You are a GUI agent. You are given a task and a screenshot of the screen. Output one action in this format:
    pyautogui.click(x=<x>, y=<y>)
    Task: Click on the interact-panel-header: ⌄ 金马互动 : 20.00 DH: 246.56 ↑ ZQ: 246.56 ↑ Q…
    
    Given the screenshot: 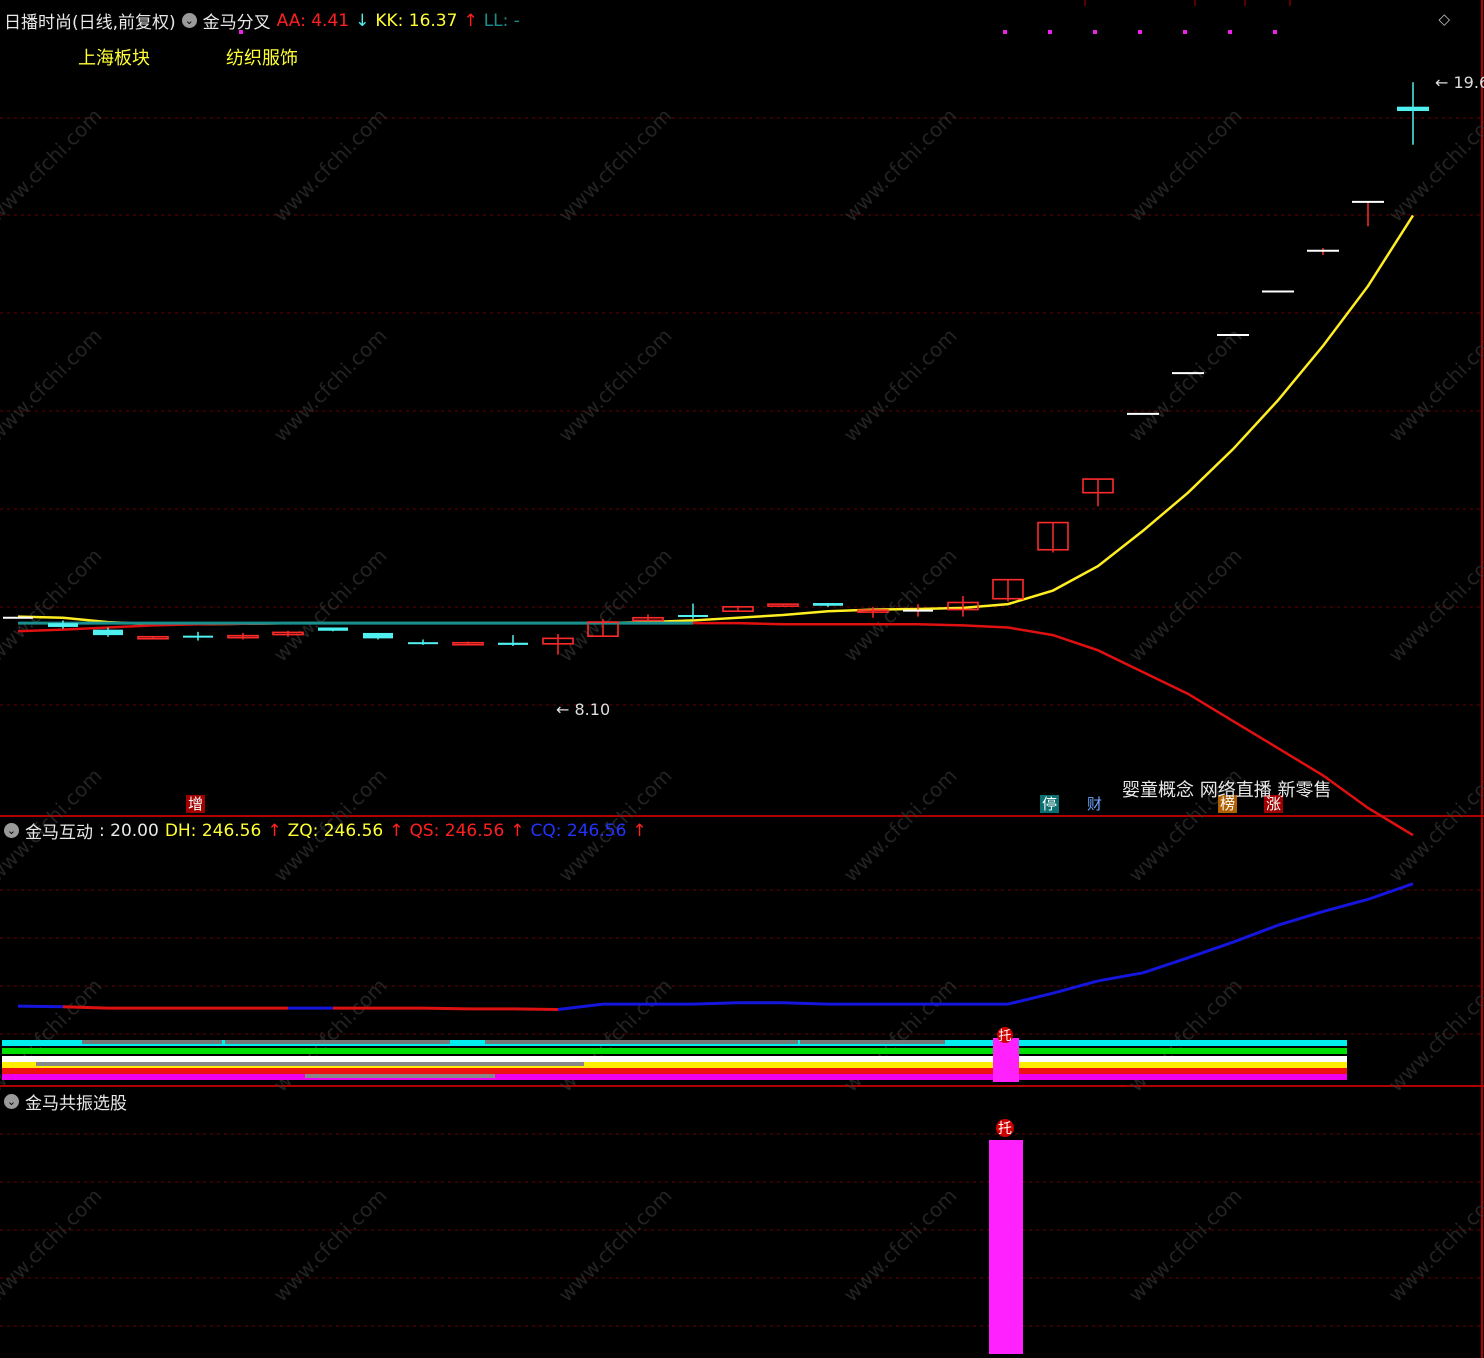 What is the action you would take?
    pyautogui.click(x=325, y=830)
    